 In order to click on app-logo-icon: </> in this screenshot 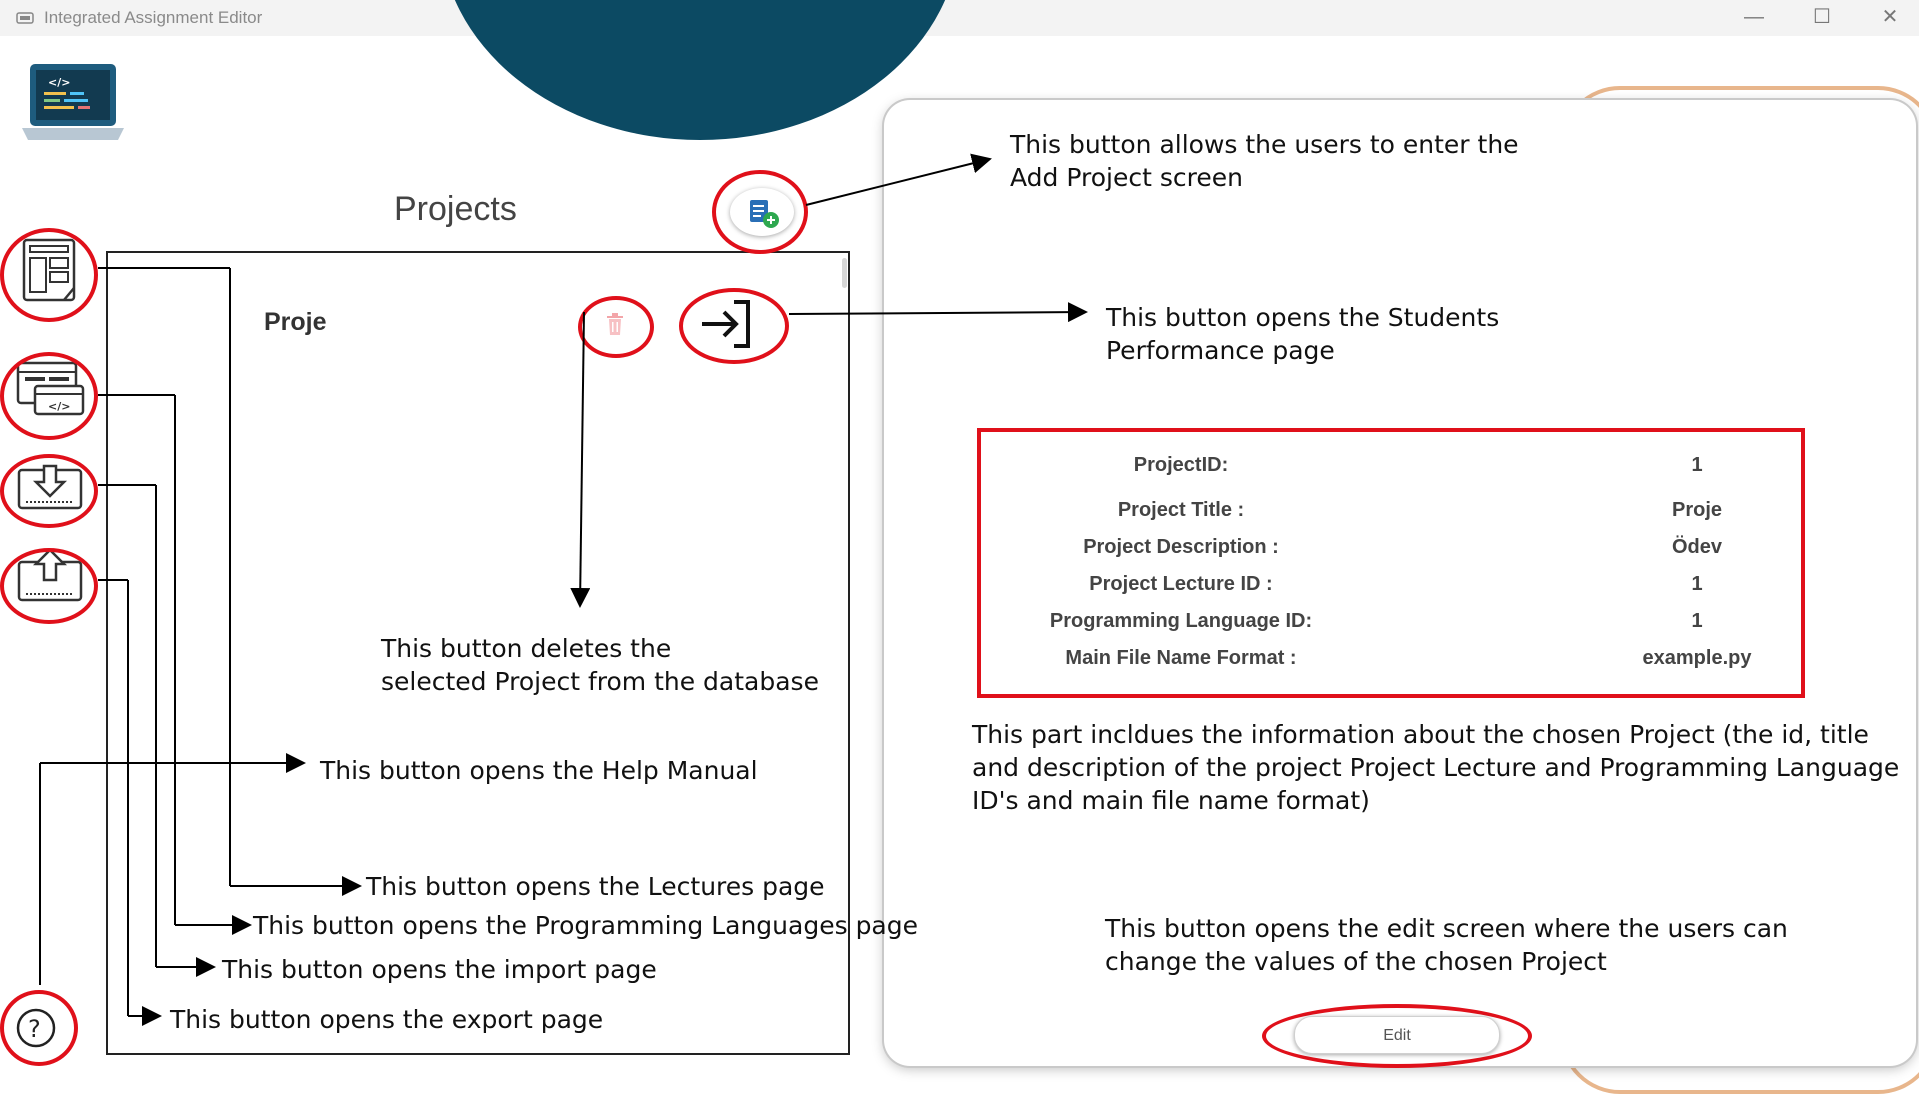, I will do `click(73, 102)`.